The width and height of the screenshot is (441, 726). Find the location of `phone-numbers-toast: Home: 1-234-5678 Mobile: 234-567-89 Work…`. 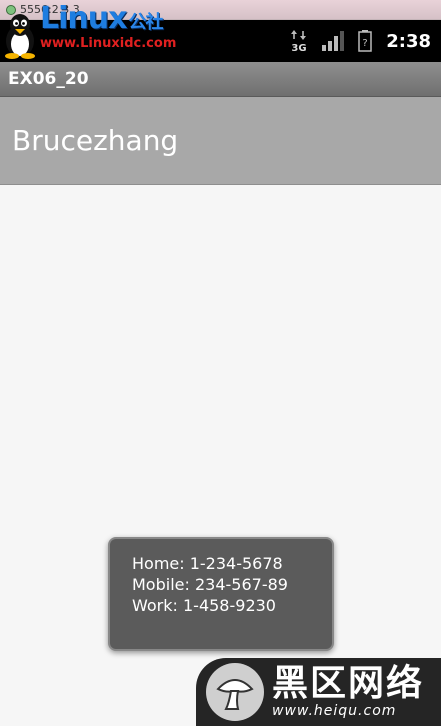

phone-numbers-toast: Home: 1-234-5678 Mobile: 234-567-89 Work… is located at coordinates (221, 594).